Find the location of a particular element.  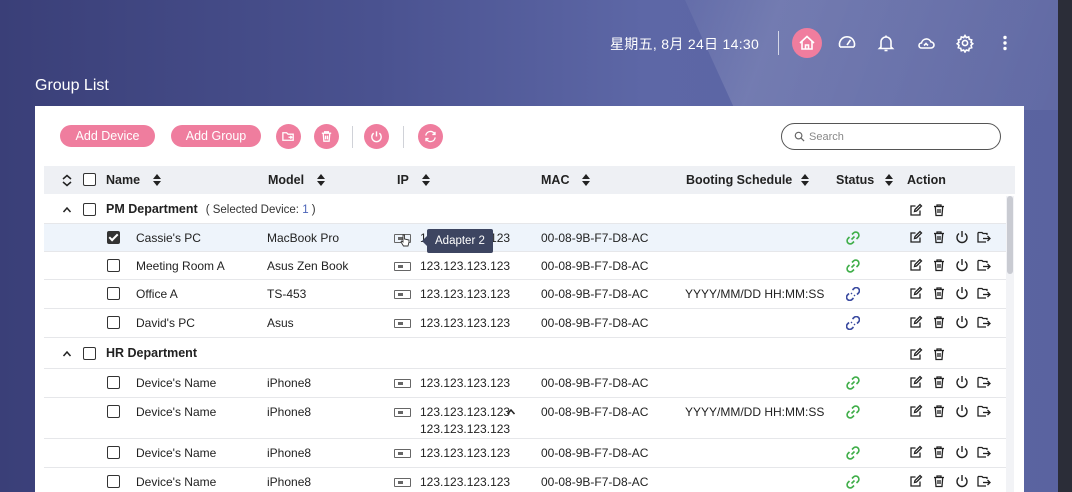

more-icon is located at coordinates (1005, 43).